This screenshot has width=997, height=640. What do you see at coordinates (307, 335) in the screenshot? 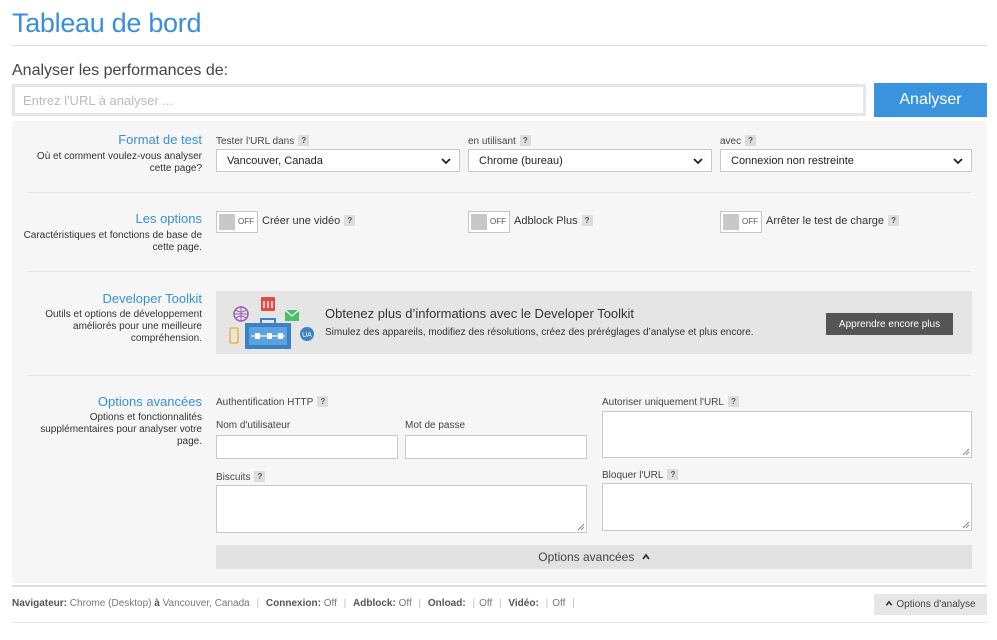
I see `toolkit-art-badge: UA` at bounding box center [307, 335].